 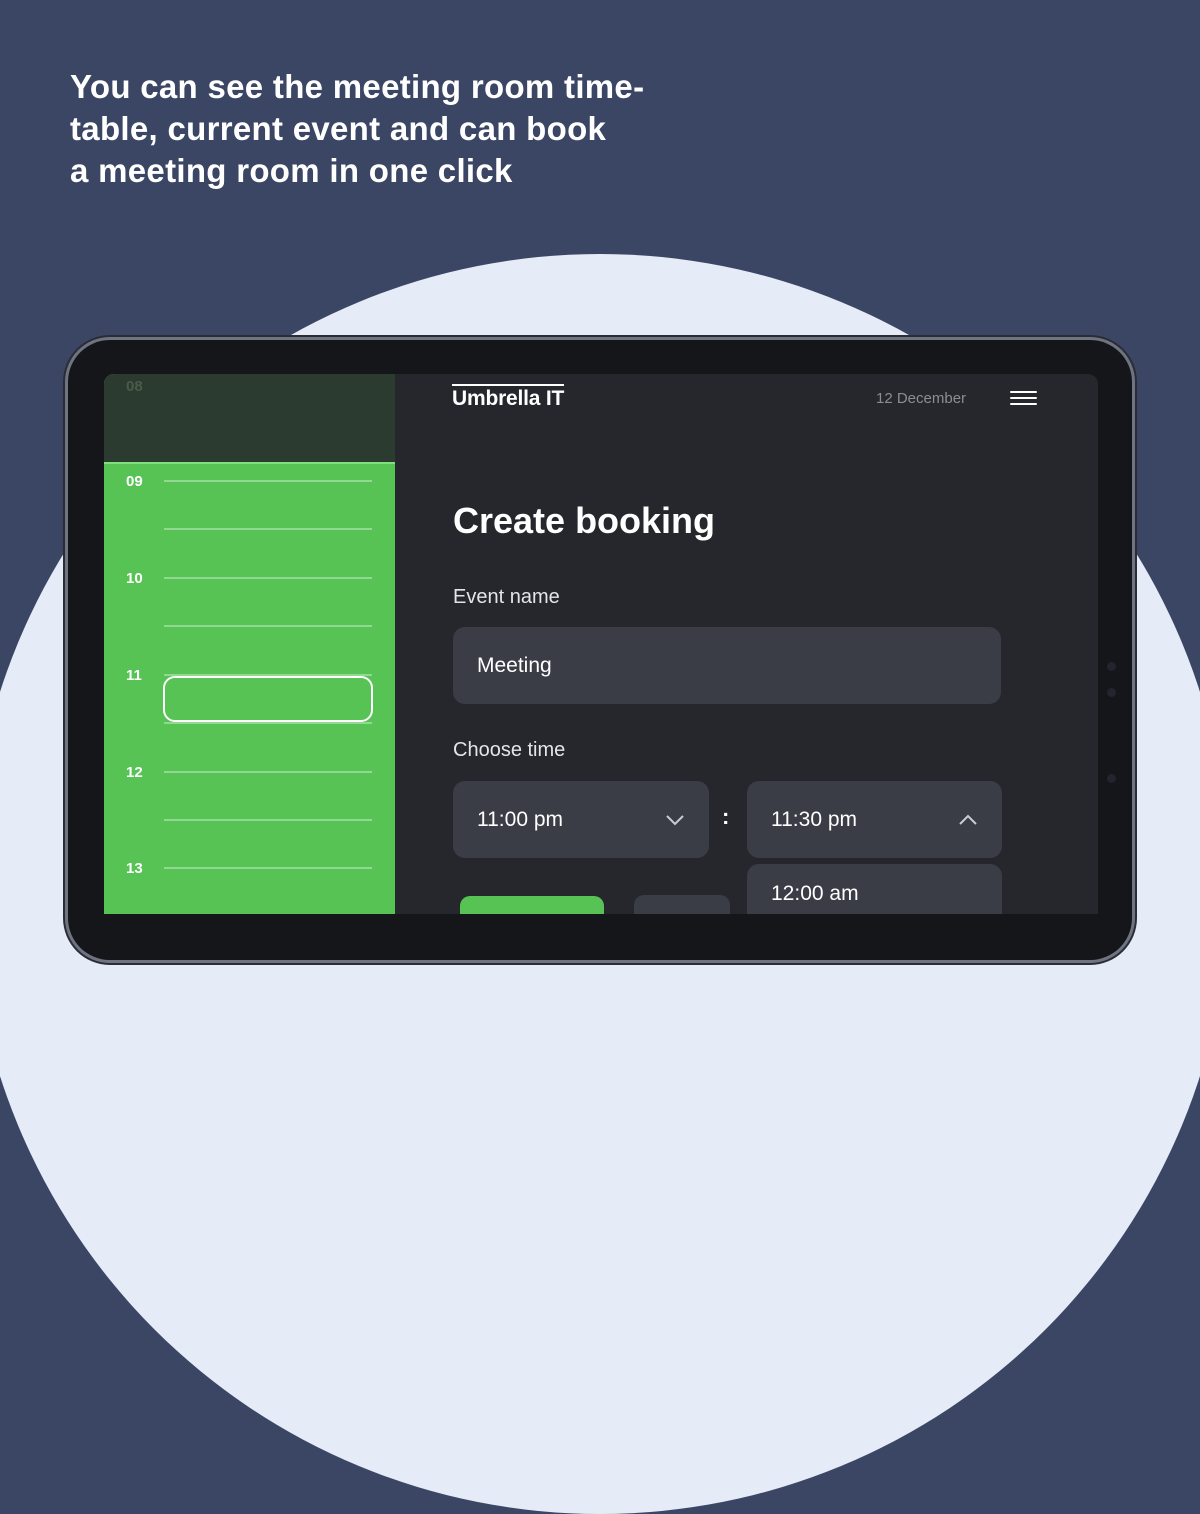 I want to click on headline-line-1: You can see the meeting room time-, so click(x=357, y=86).